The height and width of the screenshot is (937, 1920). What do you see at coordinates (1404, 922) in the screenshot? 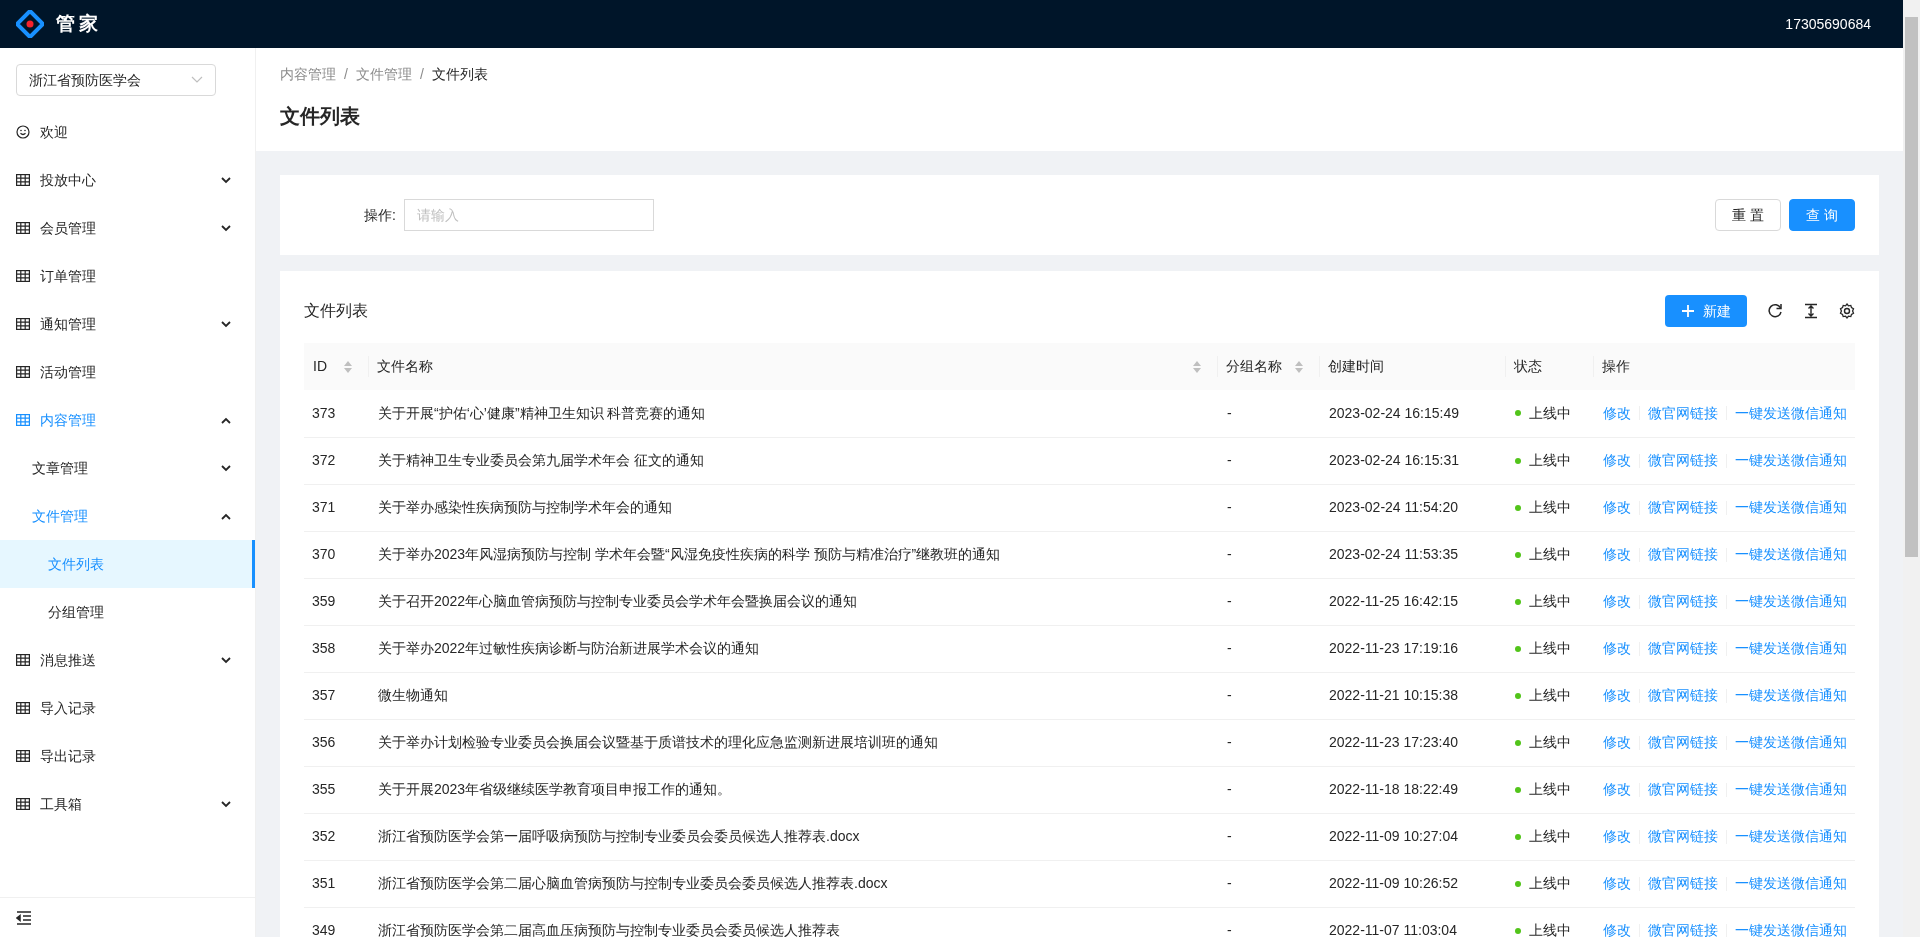
I see `created-time-cell: 2022-11-07 11:03:04` at bounding box center [1404, 922].